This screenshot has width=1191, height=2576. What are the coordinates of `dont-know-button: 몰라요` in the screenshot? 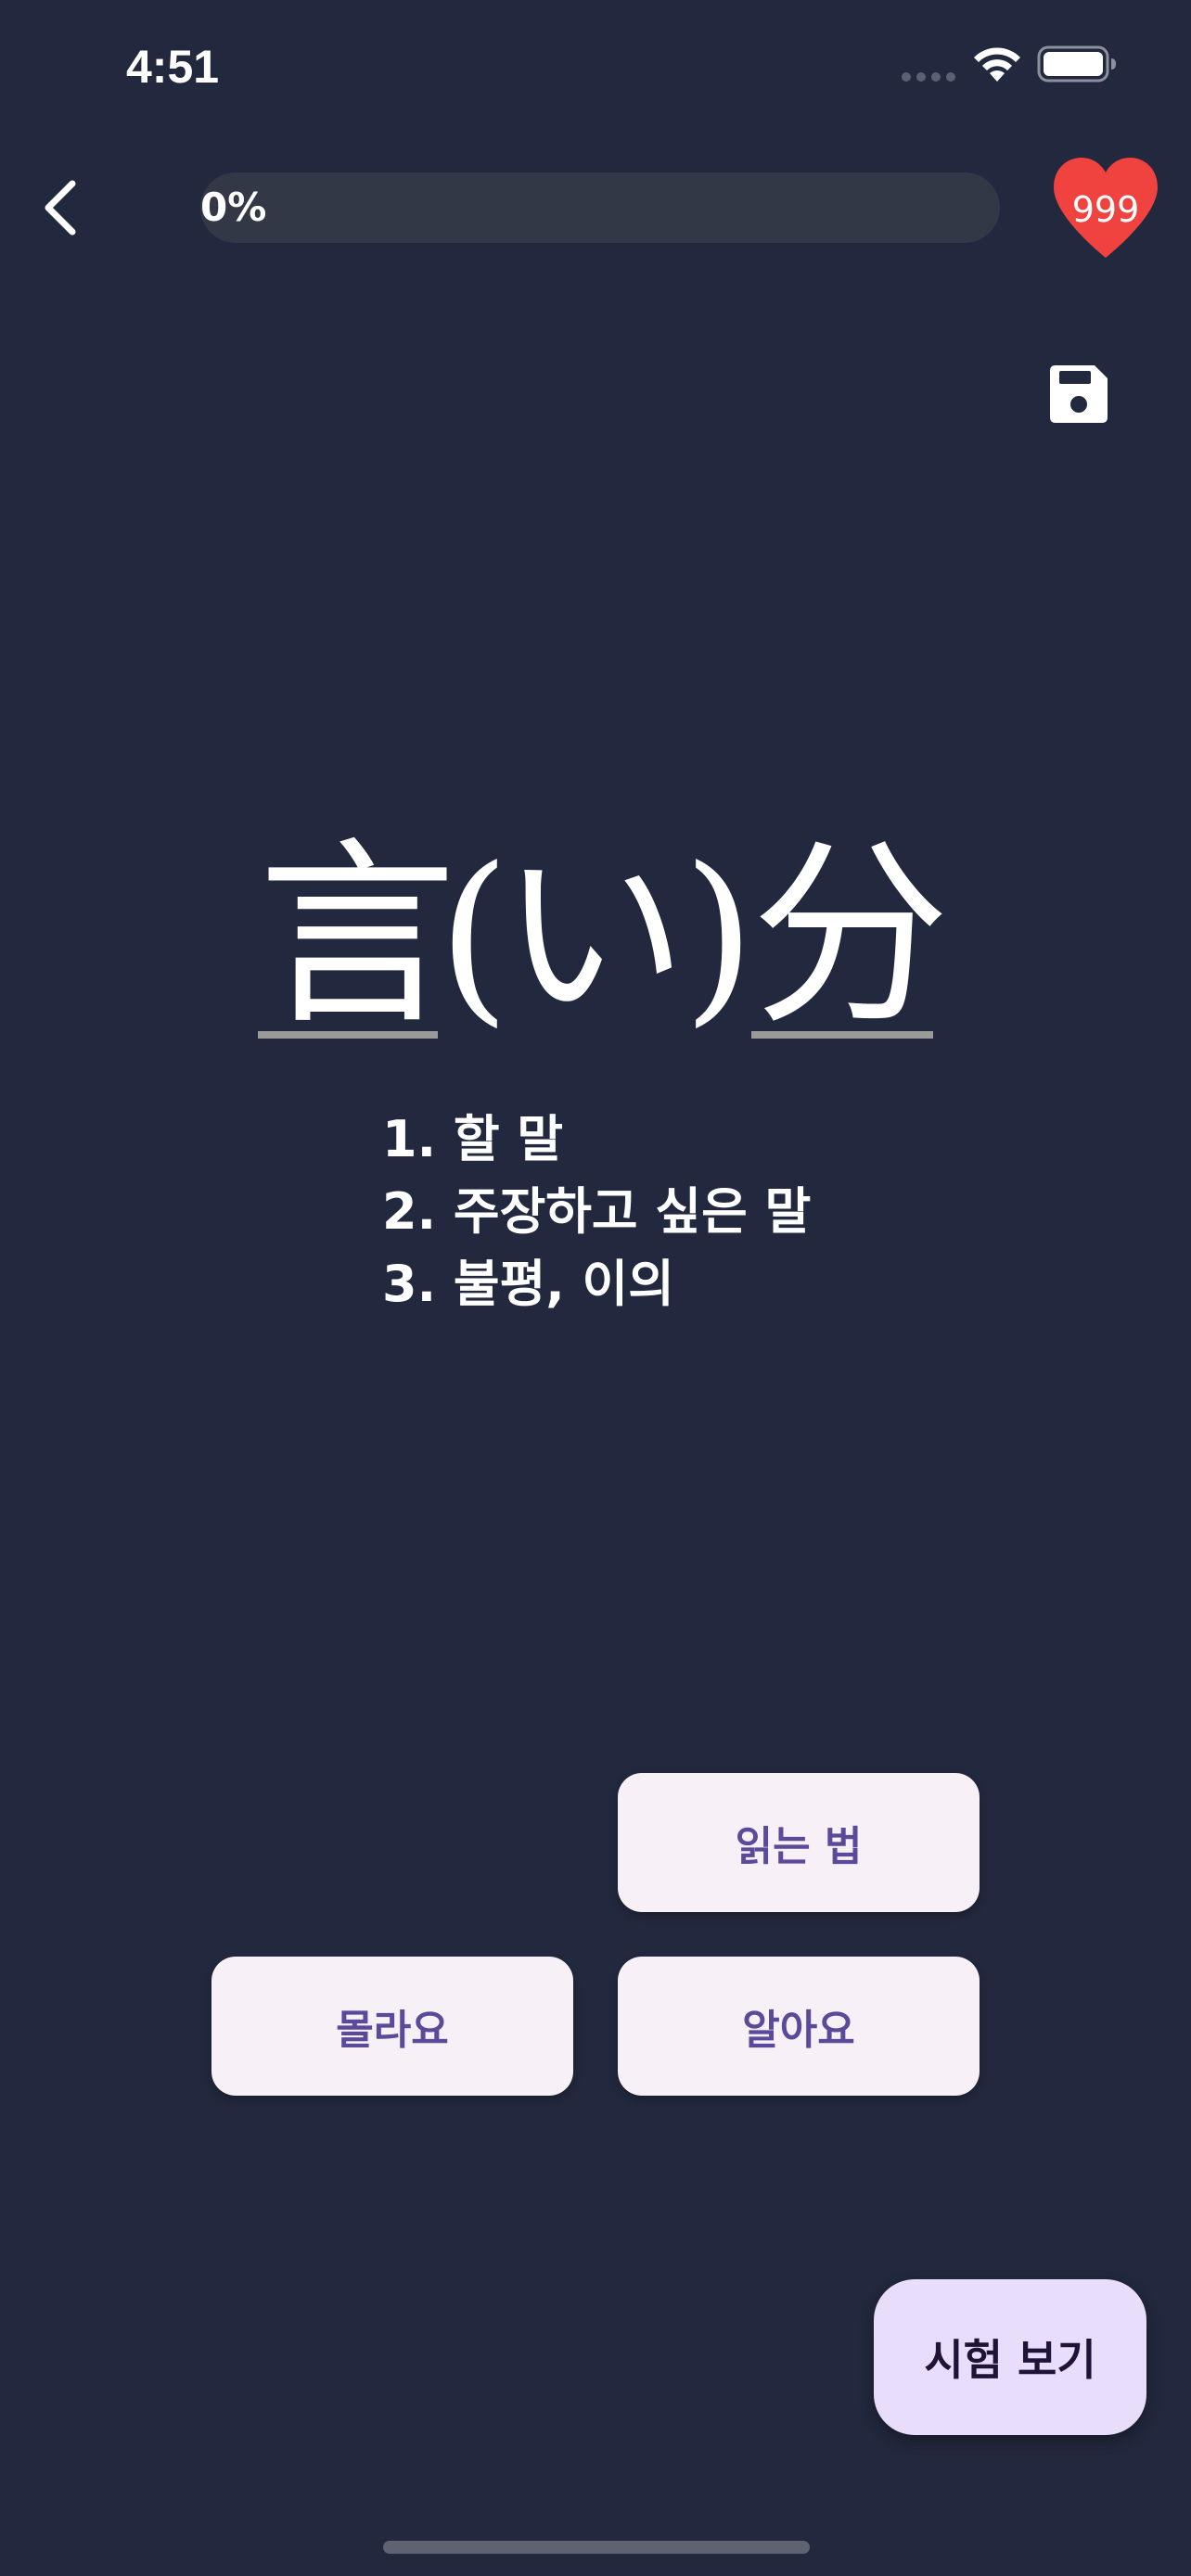 It's located at (392, 2026).